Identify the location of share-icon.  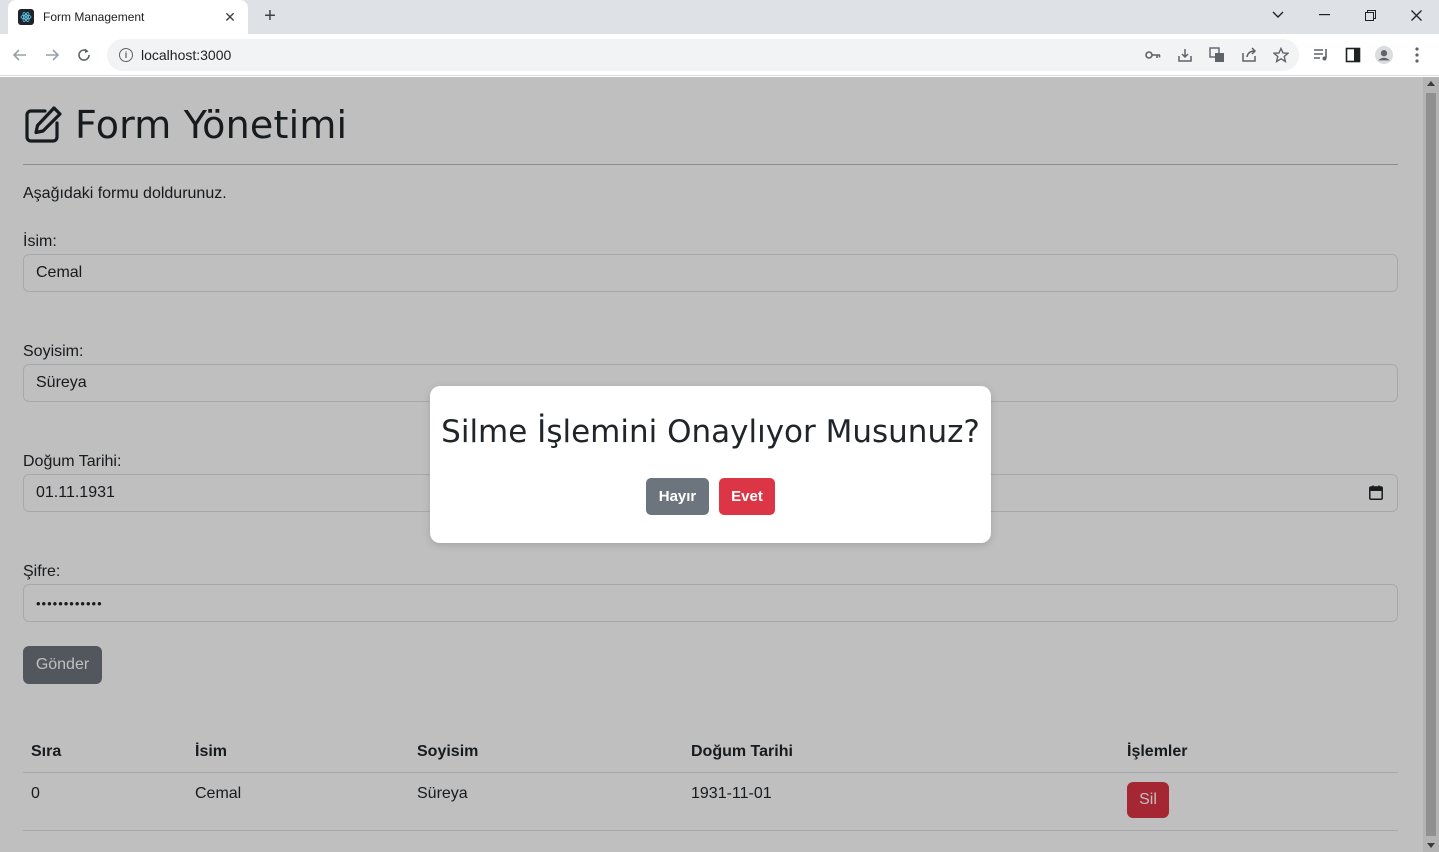
(1249, 55).